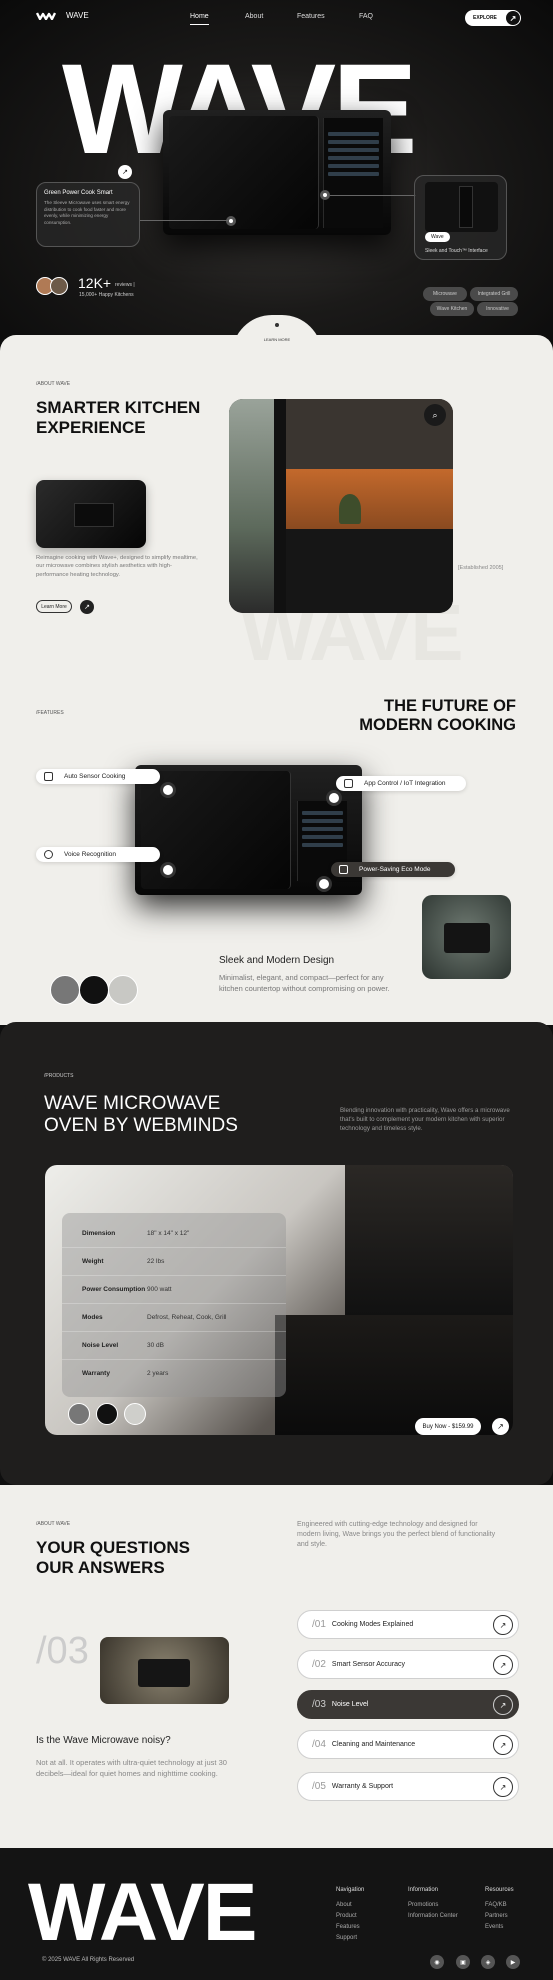 Image resolution: width=553 pixels, height=1980 pixels. Describe the element at coordinates (254, 16) in the screenshot. I see `nav-about: About` at that location.